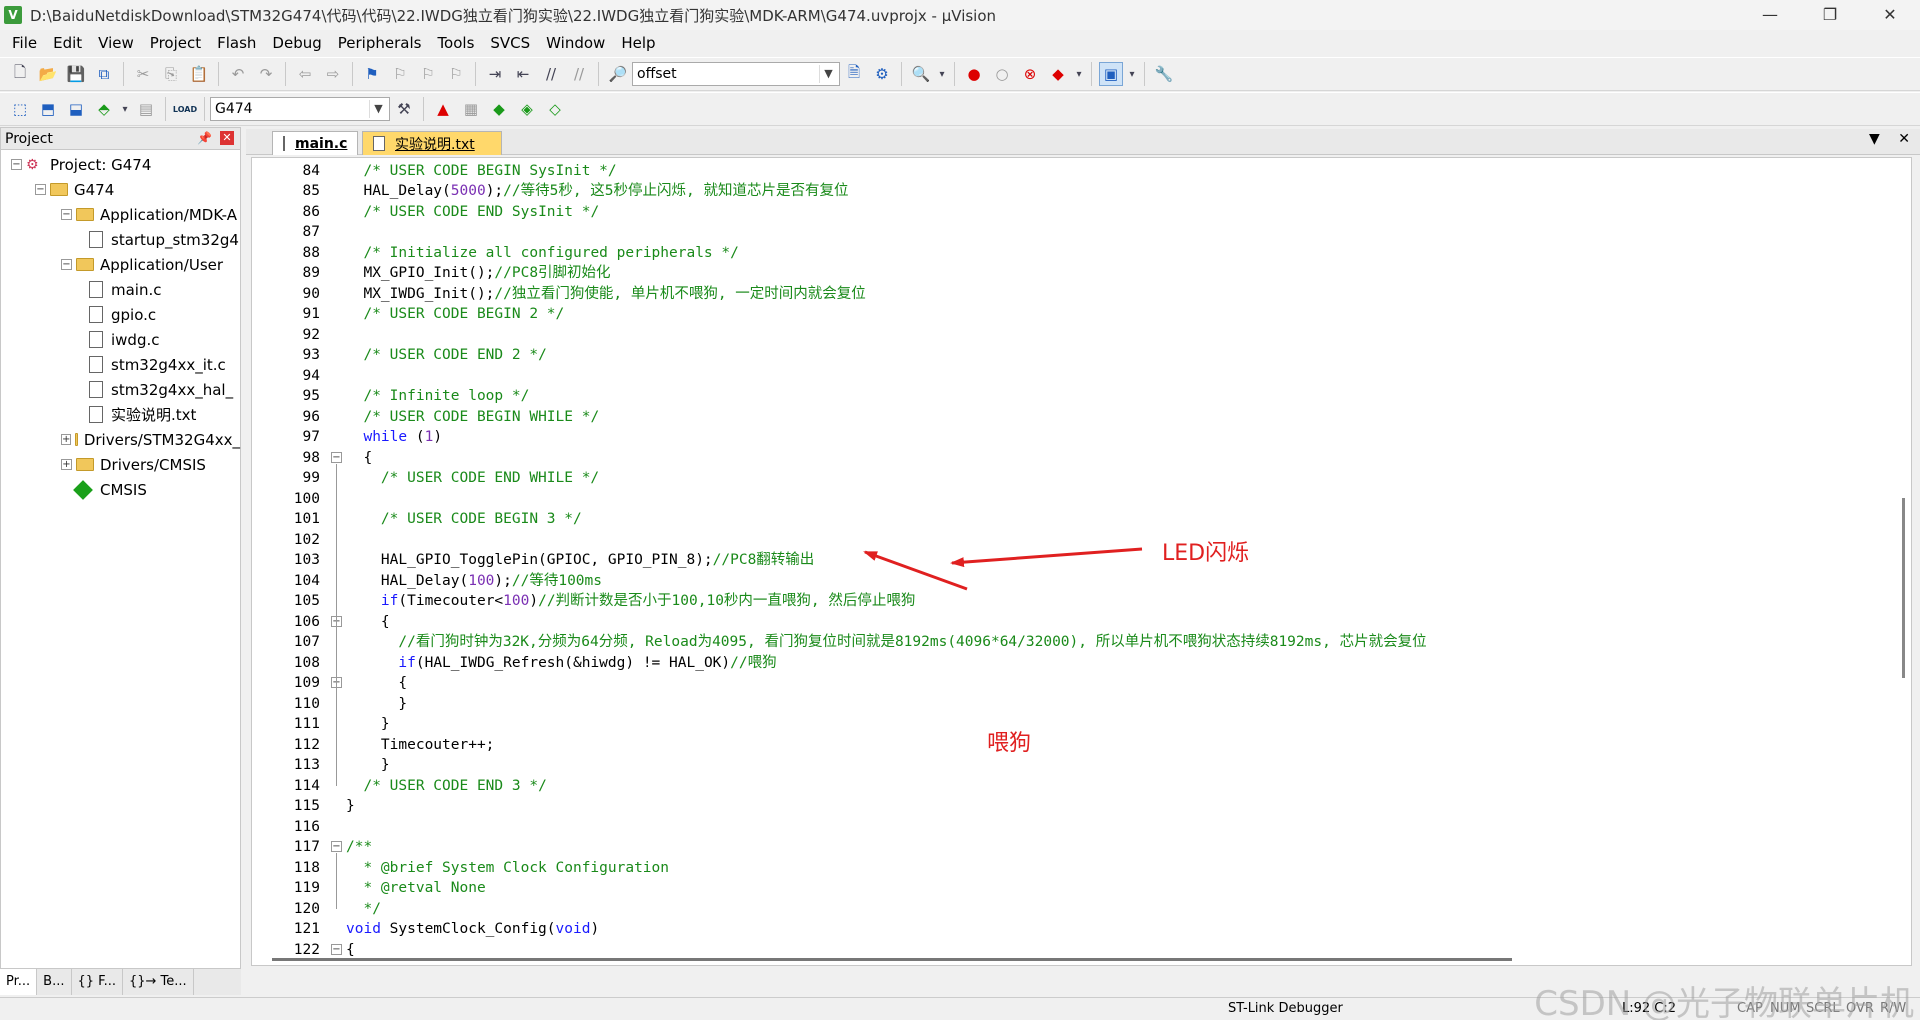 The width and height of the screenshot is (1920, 1020). What do you see at coordinates (471, 109) in the screenshot?
I see `file-extensions-icon: ▦` at bounding box center [471, 109].